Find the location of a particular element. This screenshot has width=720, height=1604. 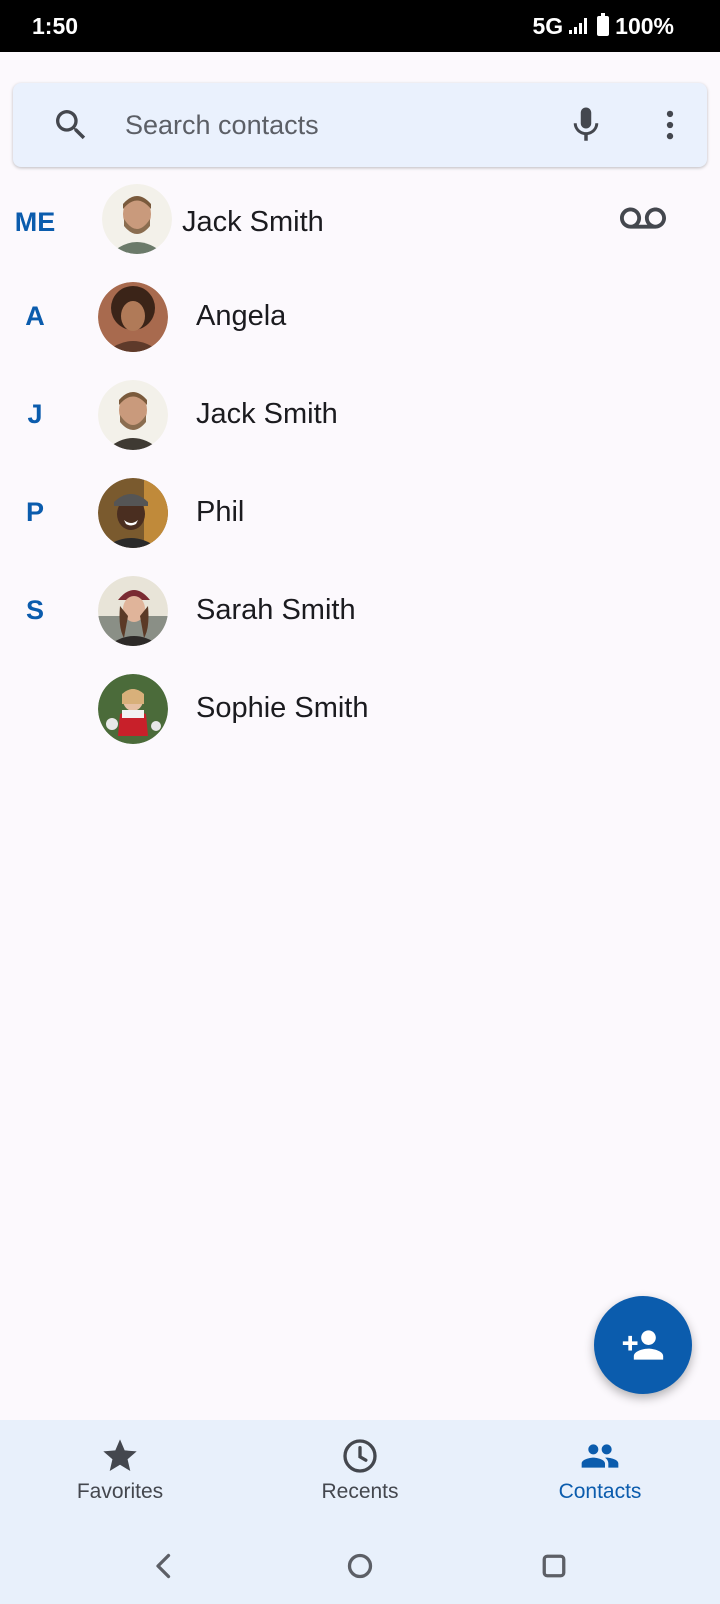

search-icon is located at coordinates (71, 125).